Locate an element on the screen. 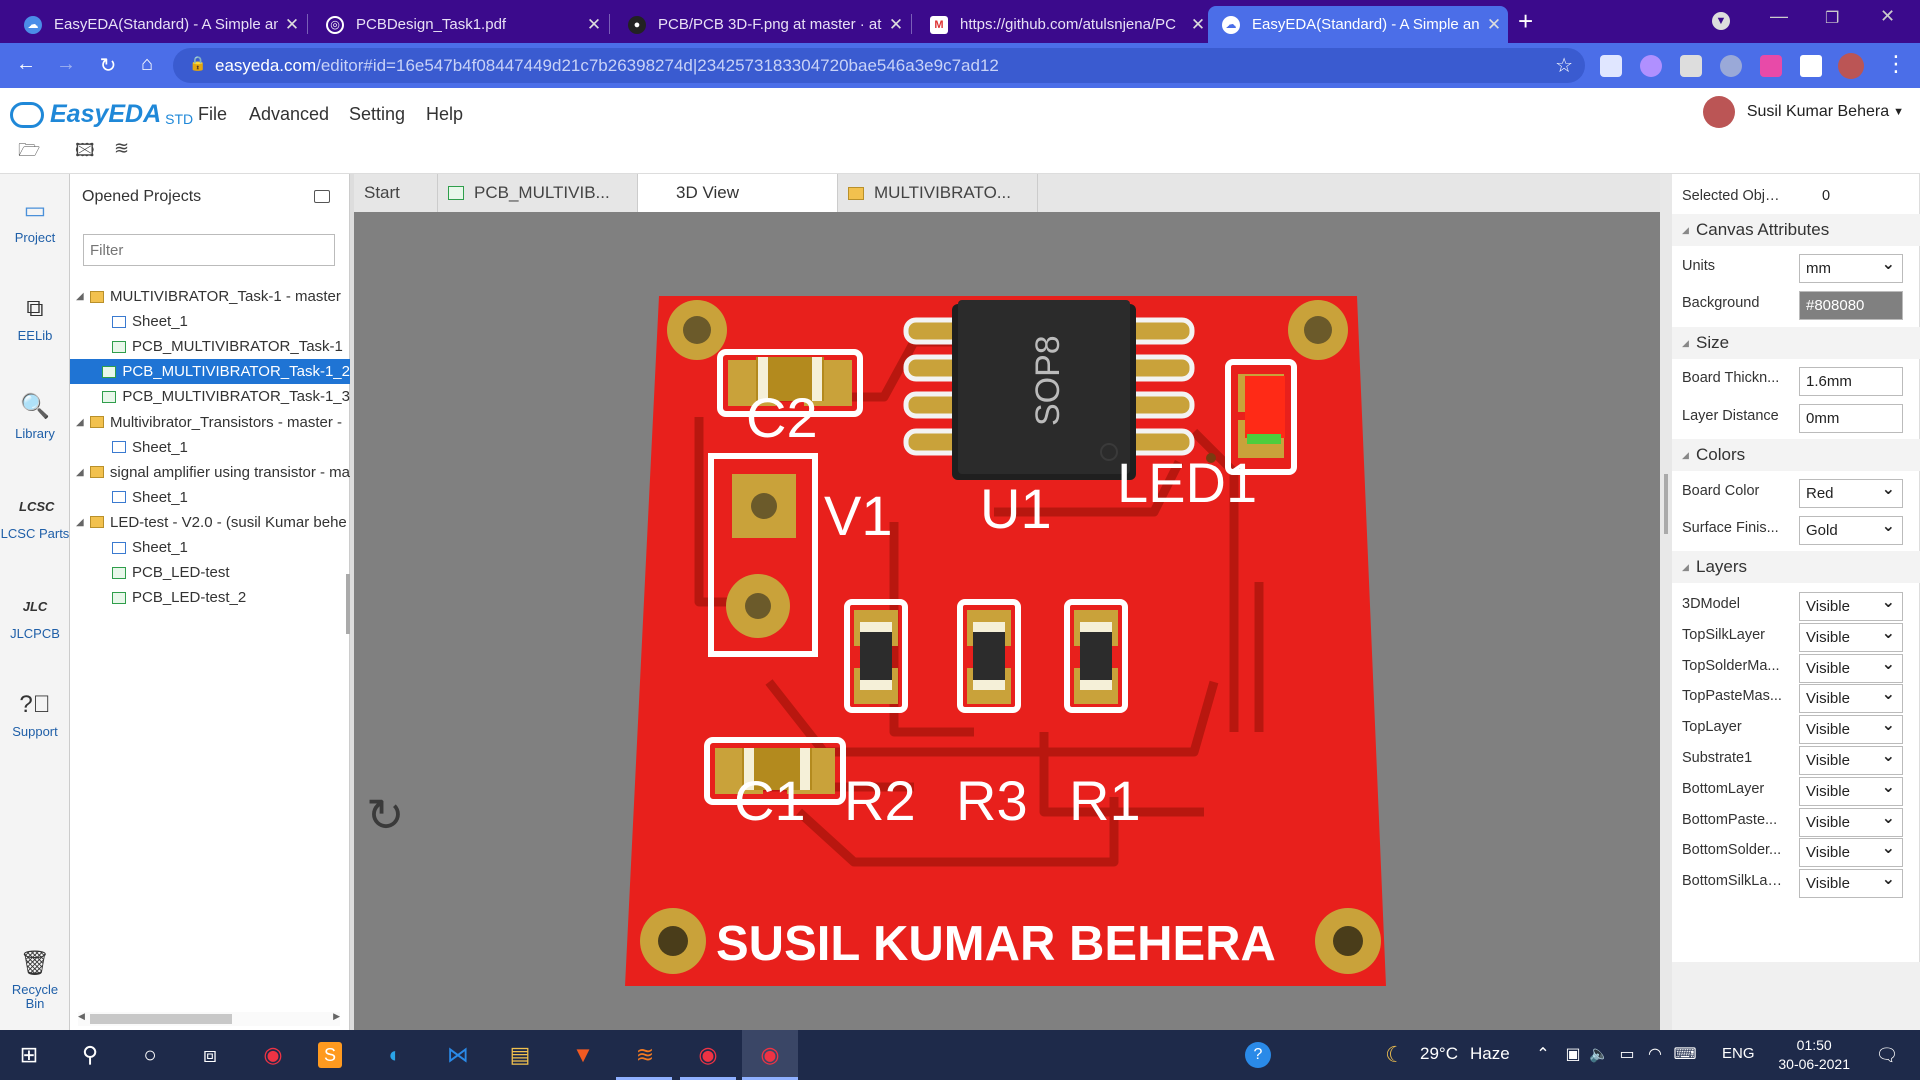  section-layers: ◢ Layers is located at coordinates (1796, 567).